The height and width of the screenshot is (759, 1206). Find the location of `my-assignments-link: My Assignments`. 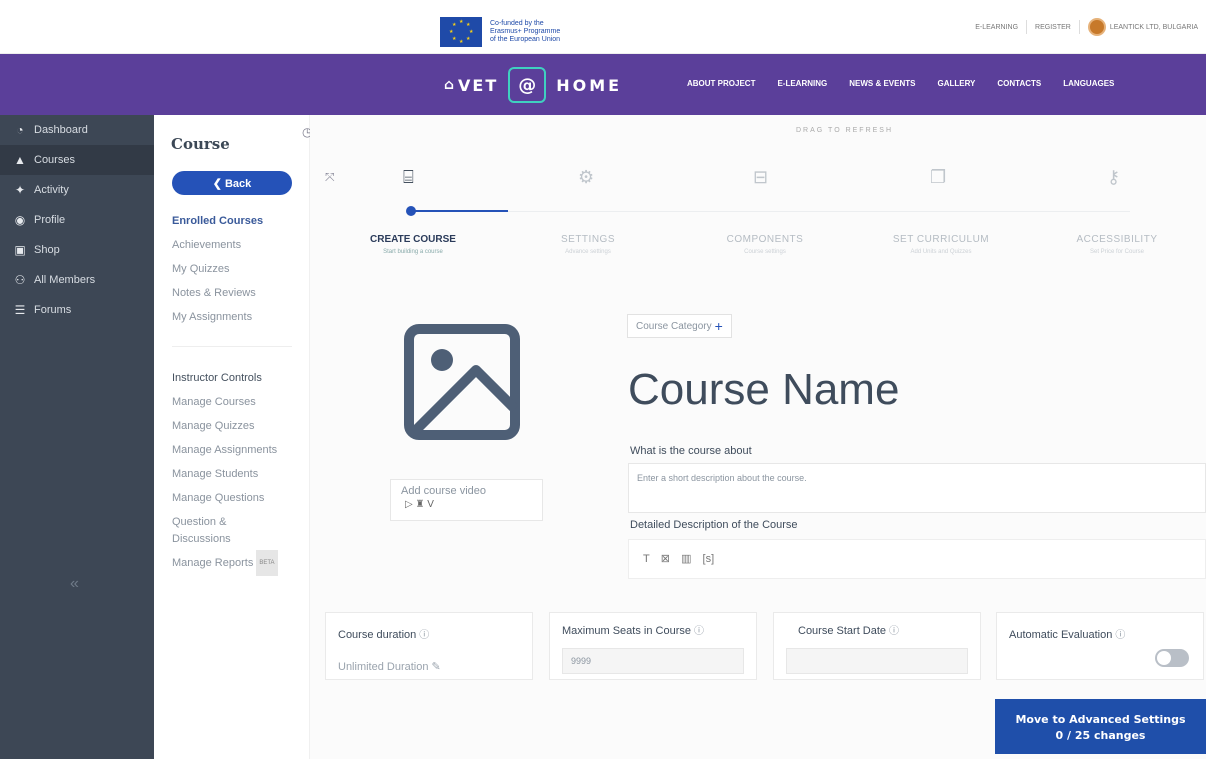

my-assignments-link: My Assignments is located at coordinates (217, 317).